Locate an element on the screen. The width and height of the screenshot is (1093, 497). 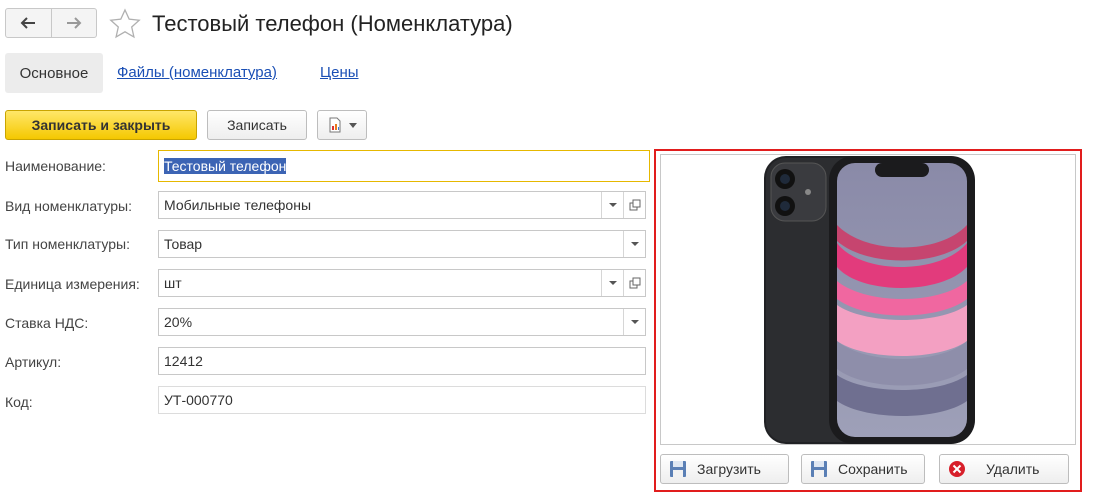
save-image-label: Сохранить is located at coordinates (873, 469).